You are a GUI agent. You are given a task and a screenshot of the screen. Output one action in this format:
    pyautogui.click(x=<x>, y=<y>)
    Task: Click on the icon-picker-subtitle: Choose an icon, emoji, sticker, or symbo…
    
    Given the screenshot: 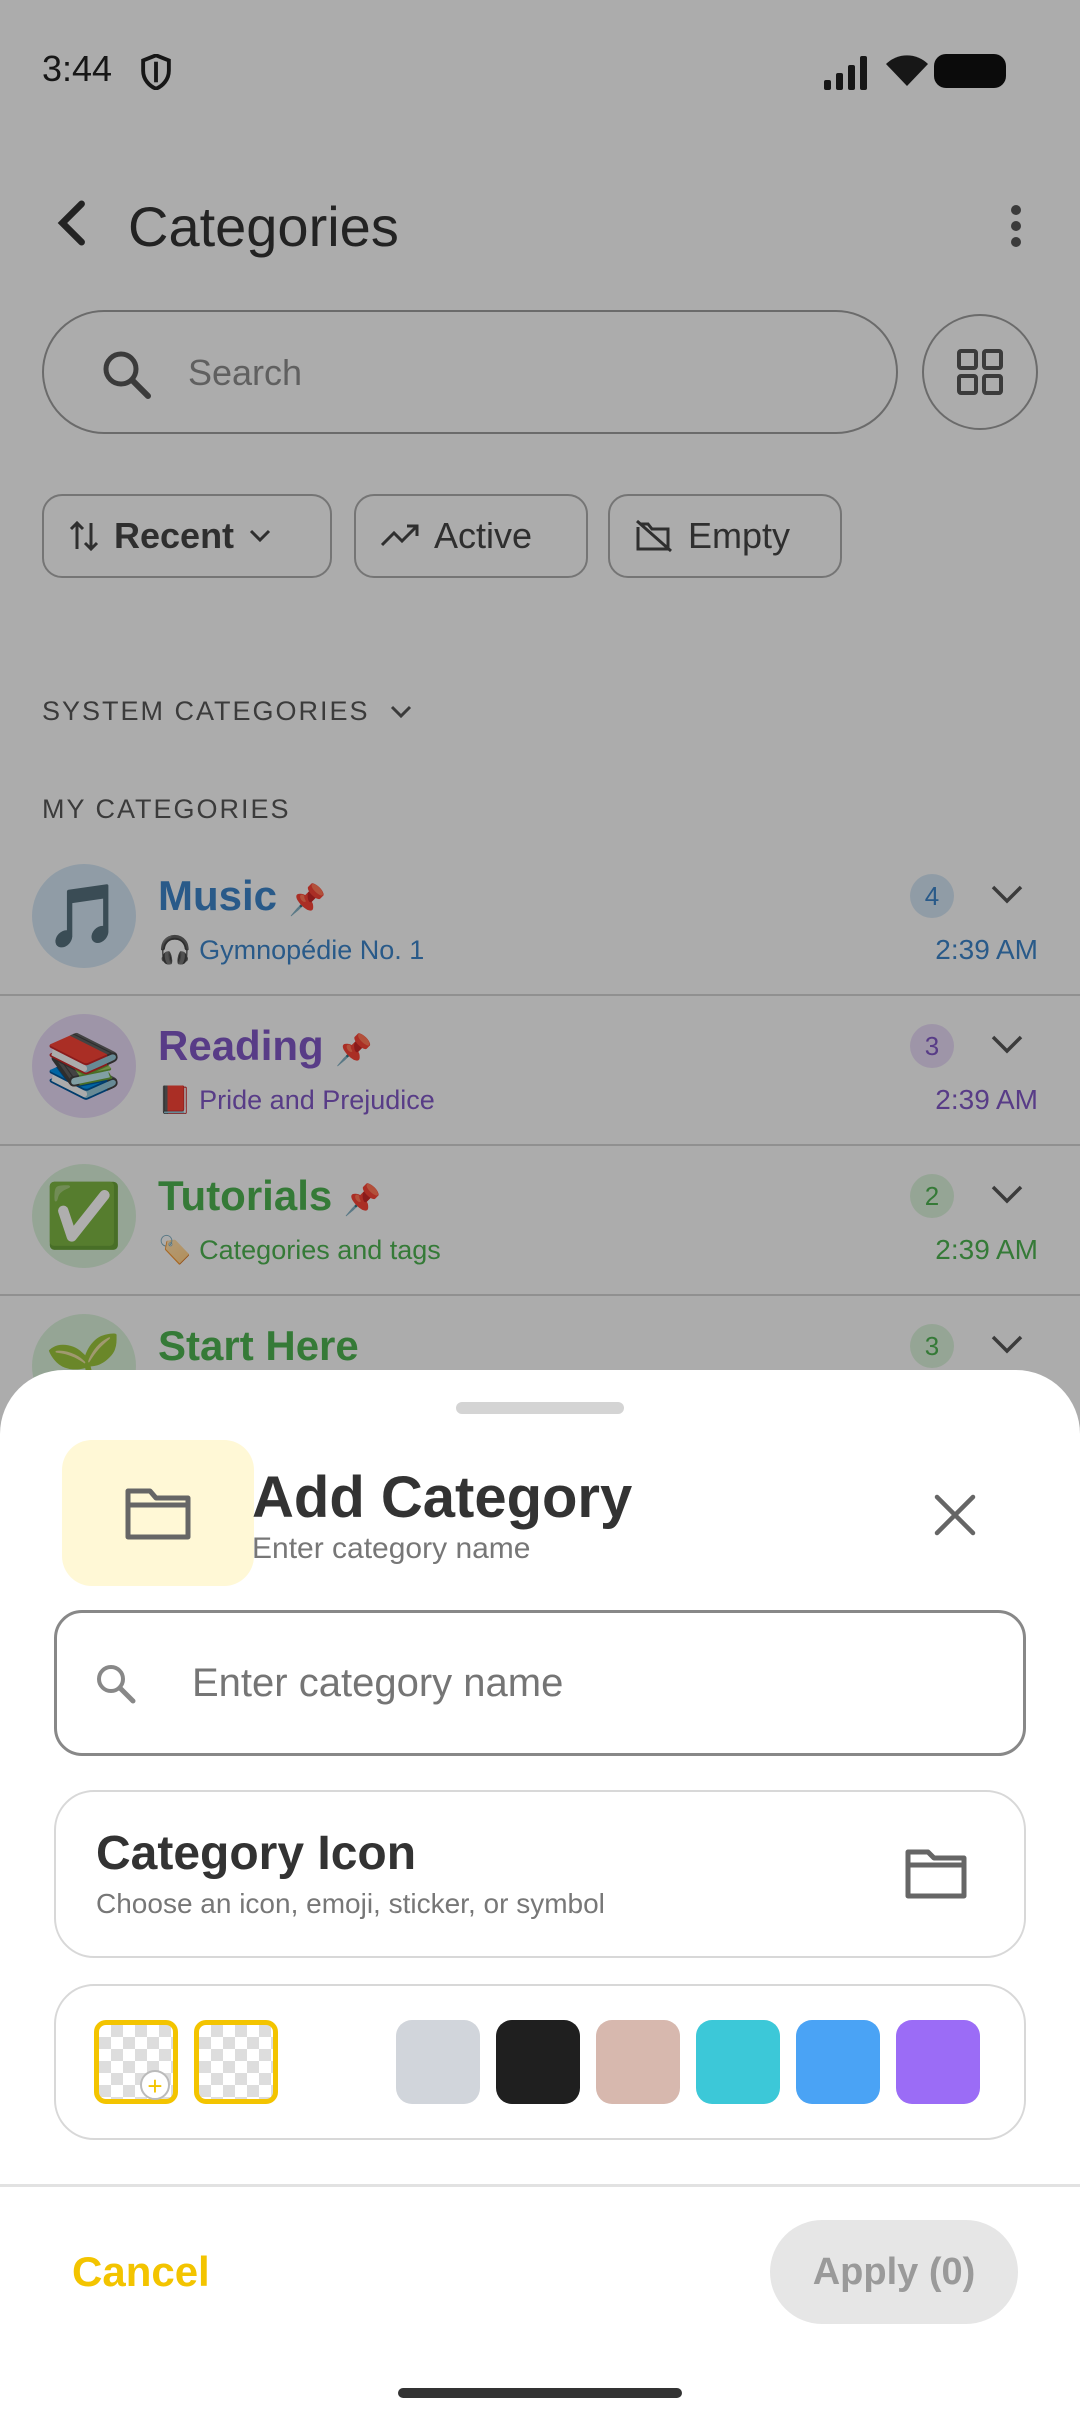 What is the action you would take?
    pyautogui.click(x=350, y=1903)
    